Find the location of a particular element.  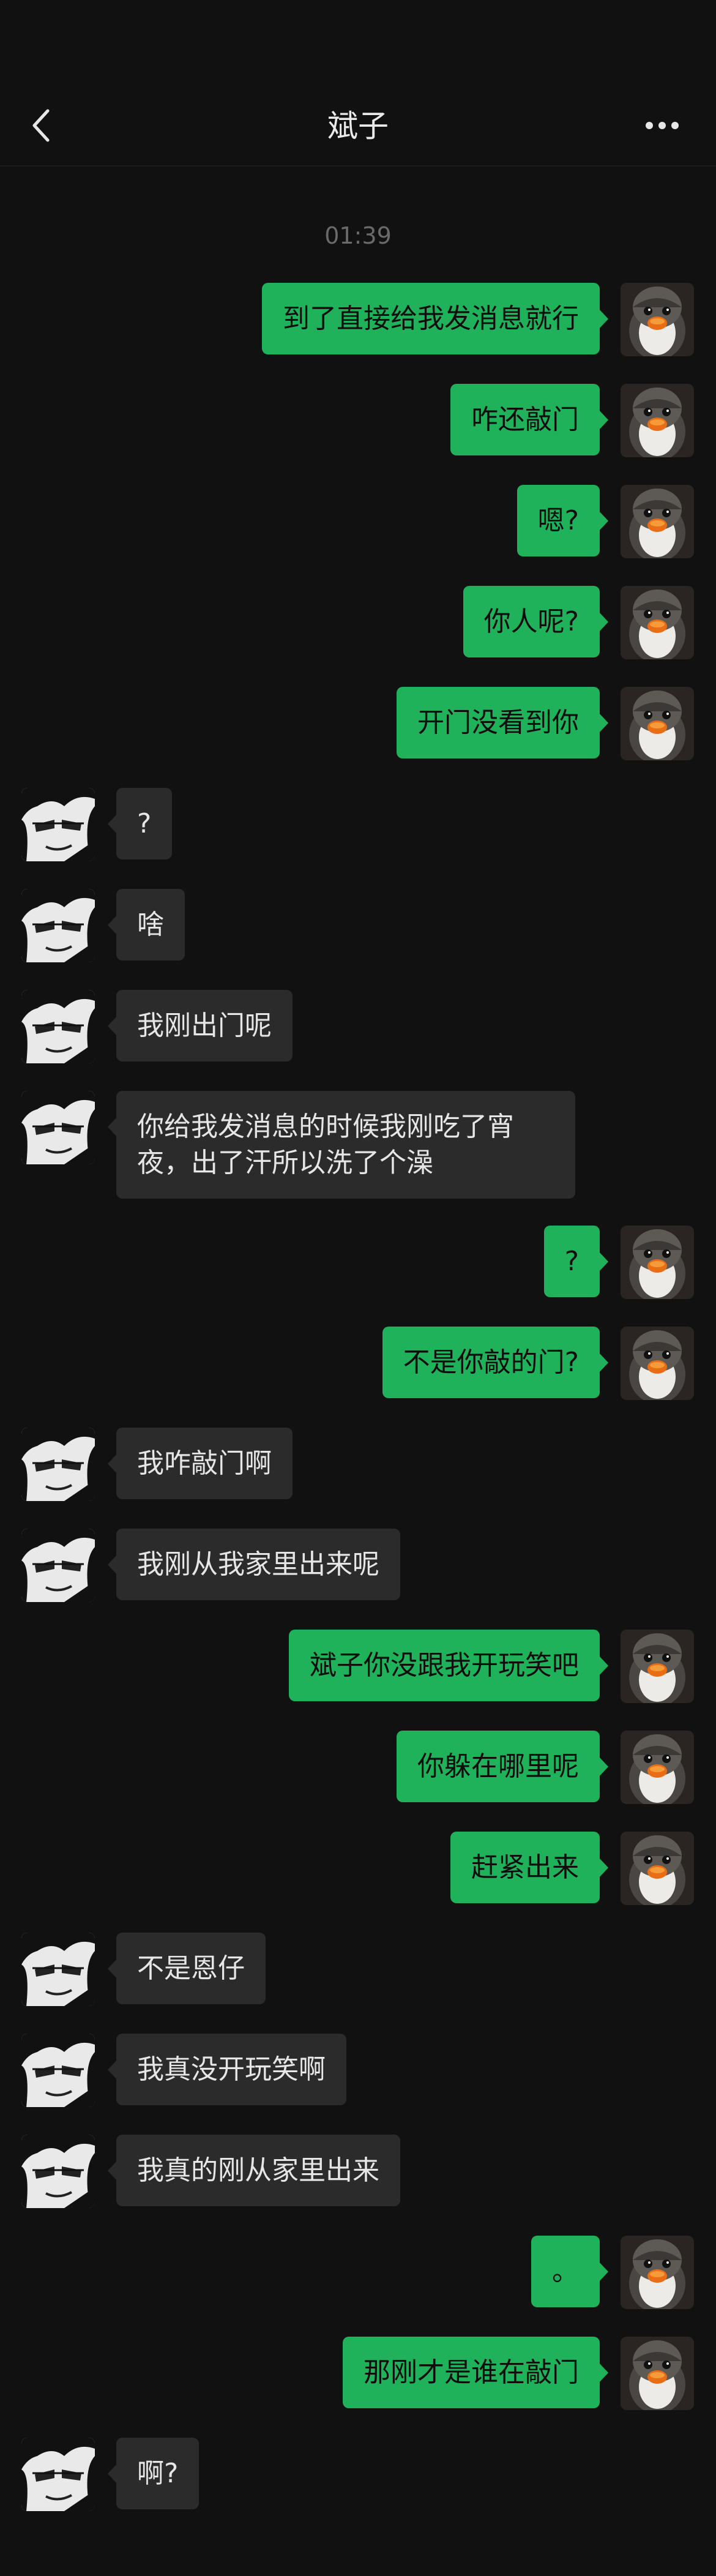

message-bubble: 我真的刚从家里出来 is located at coordinates (258, 2170).